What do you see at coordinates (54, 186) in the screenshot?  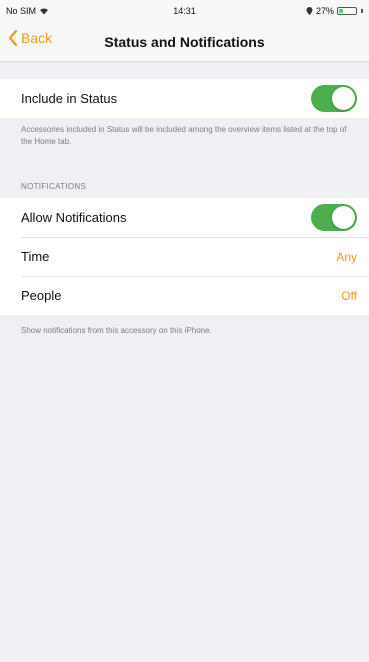 I see `notifications-section-header: NOTIFICATIONS` at bounding box center [54, 186].